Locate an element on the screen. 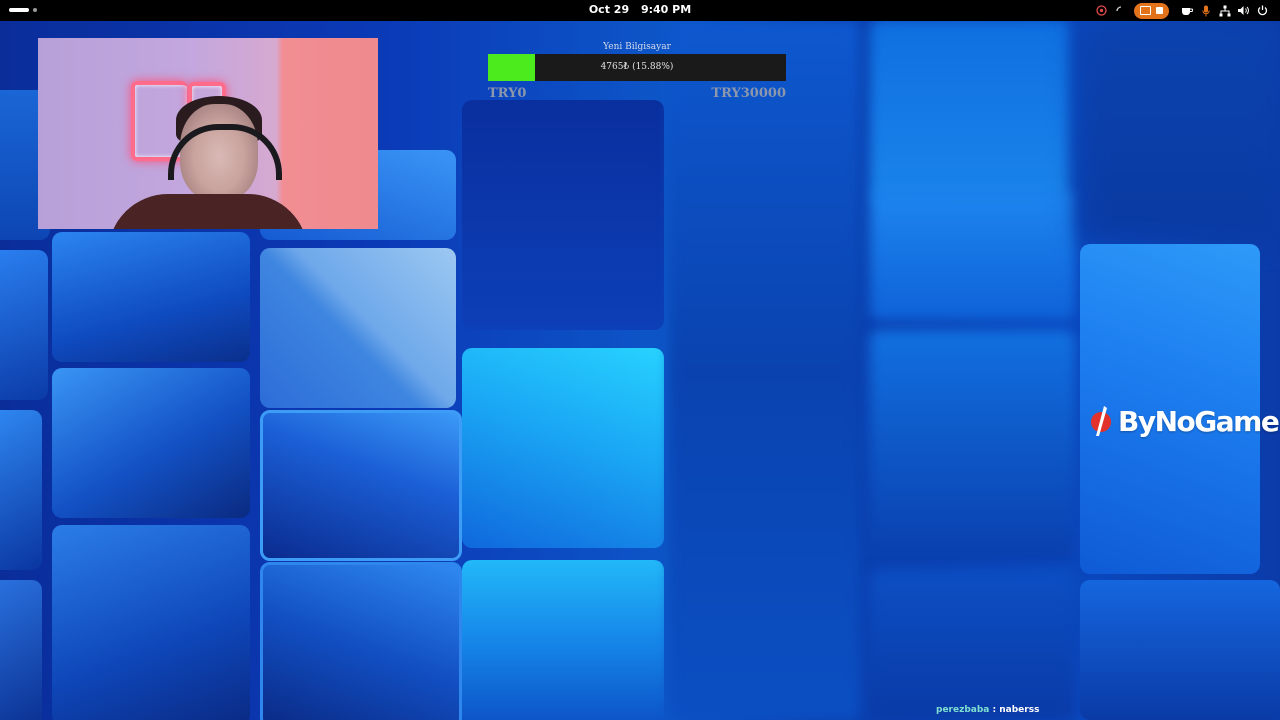  network-icon is located at coordinates (1224, 10).